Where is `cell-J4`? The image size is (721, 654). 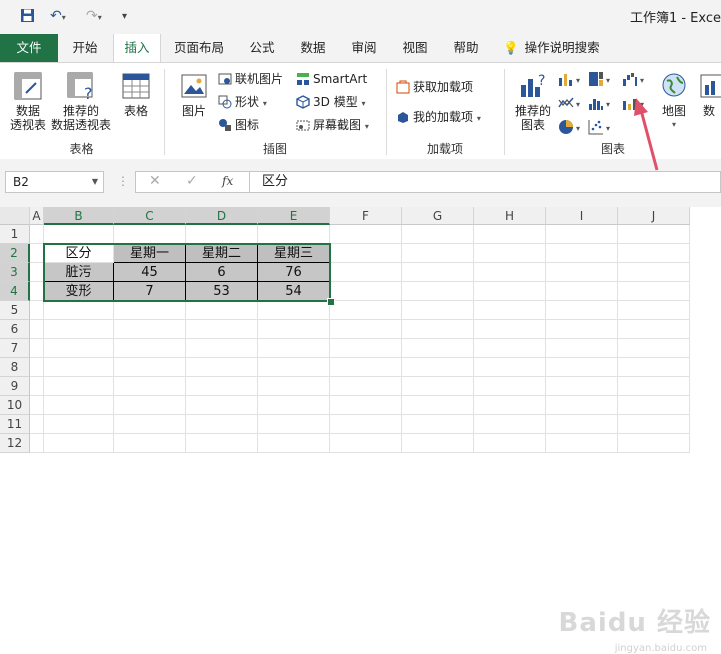 cell-J4 is located at coordinates (654, 291).